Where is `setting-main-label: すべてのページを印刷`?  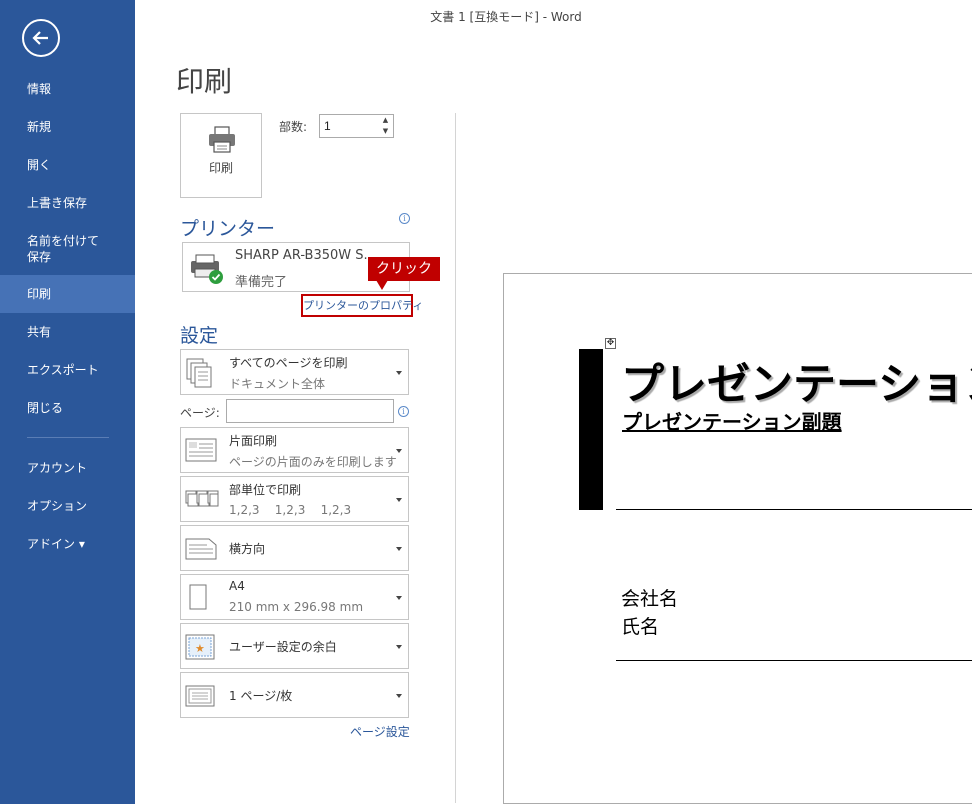
setting-main-label: すべてのページを印刷 is located at coordinates (288, 363).